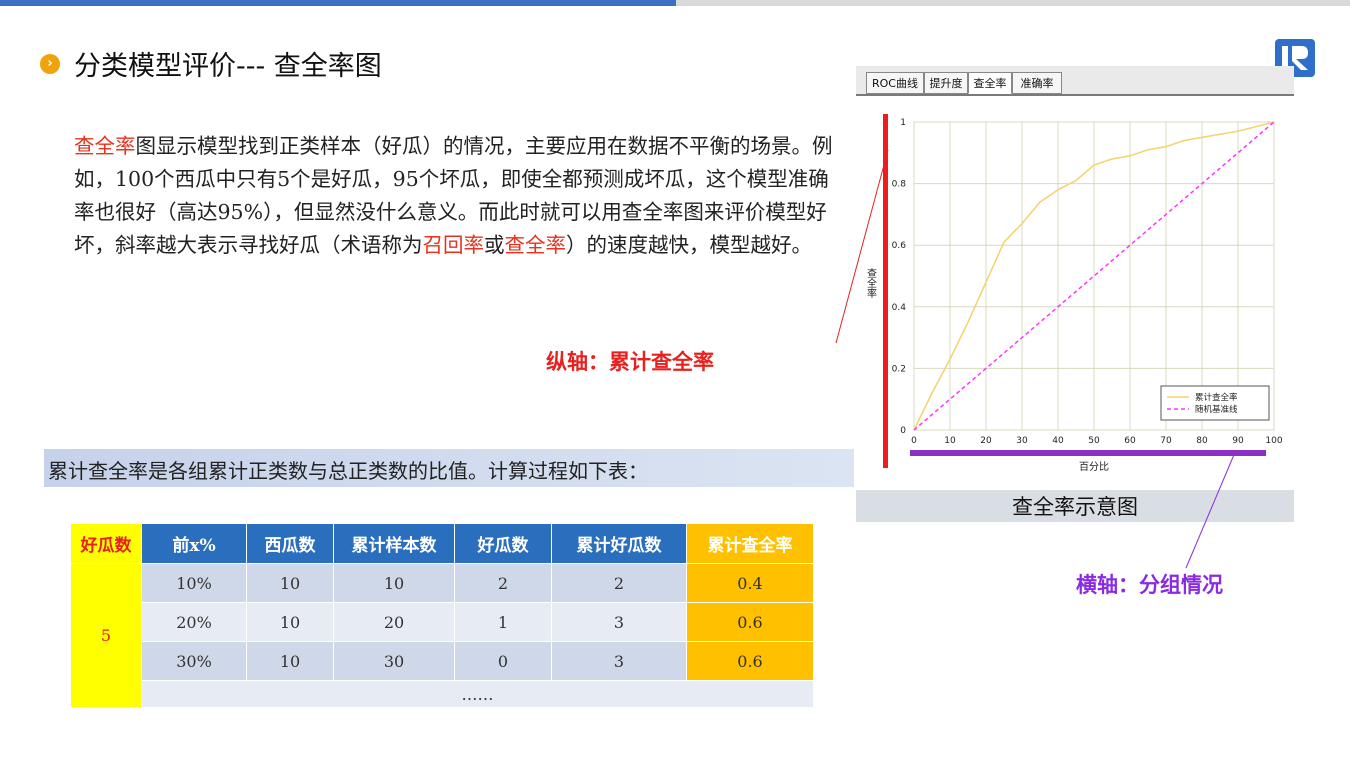  I want to click on title-row: › 分类模型评价--- 查全率图, so click(211, 63).